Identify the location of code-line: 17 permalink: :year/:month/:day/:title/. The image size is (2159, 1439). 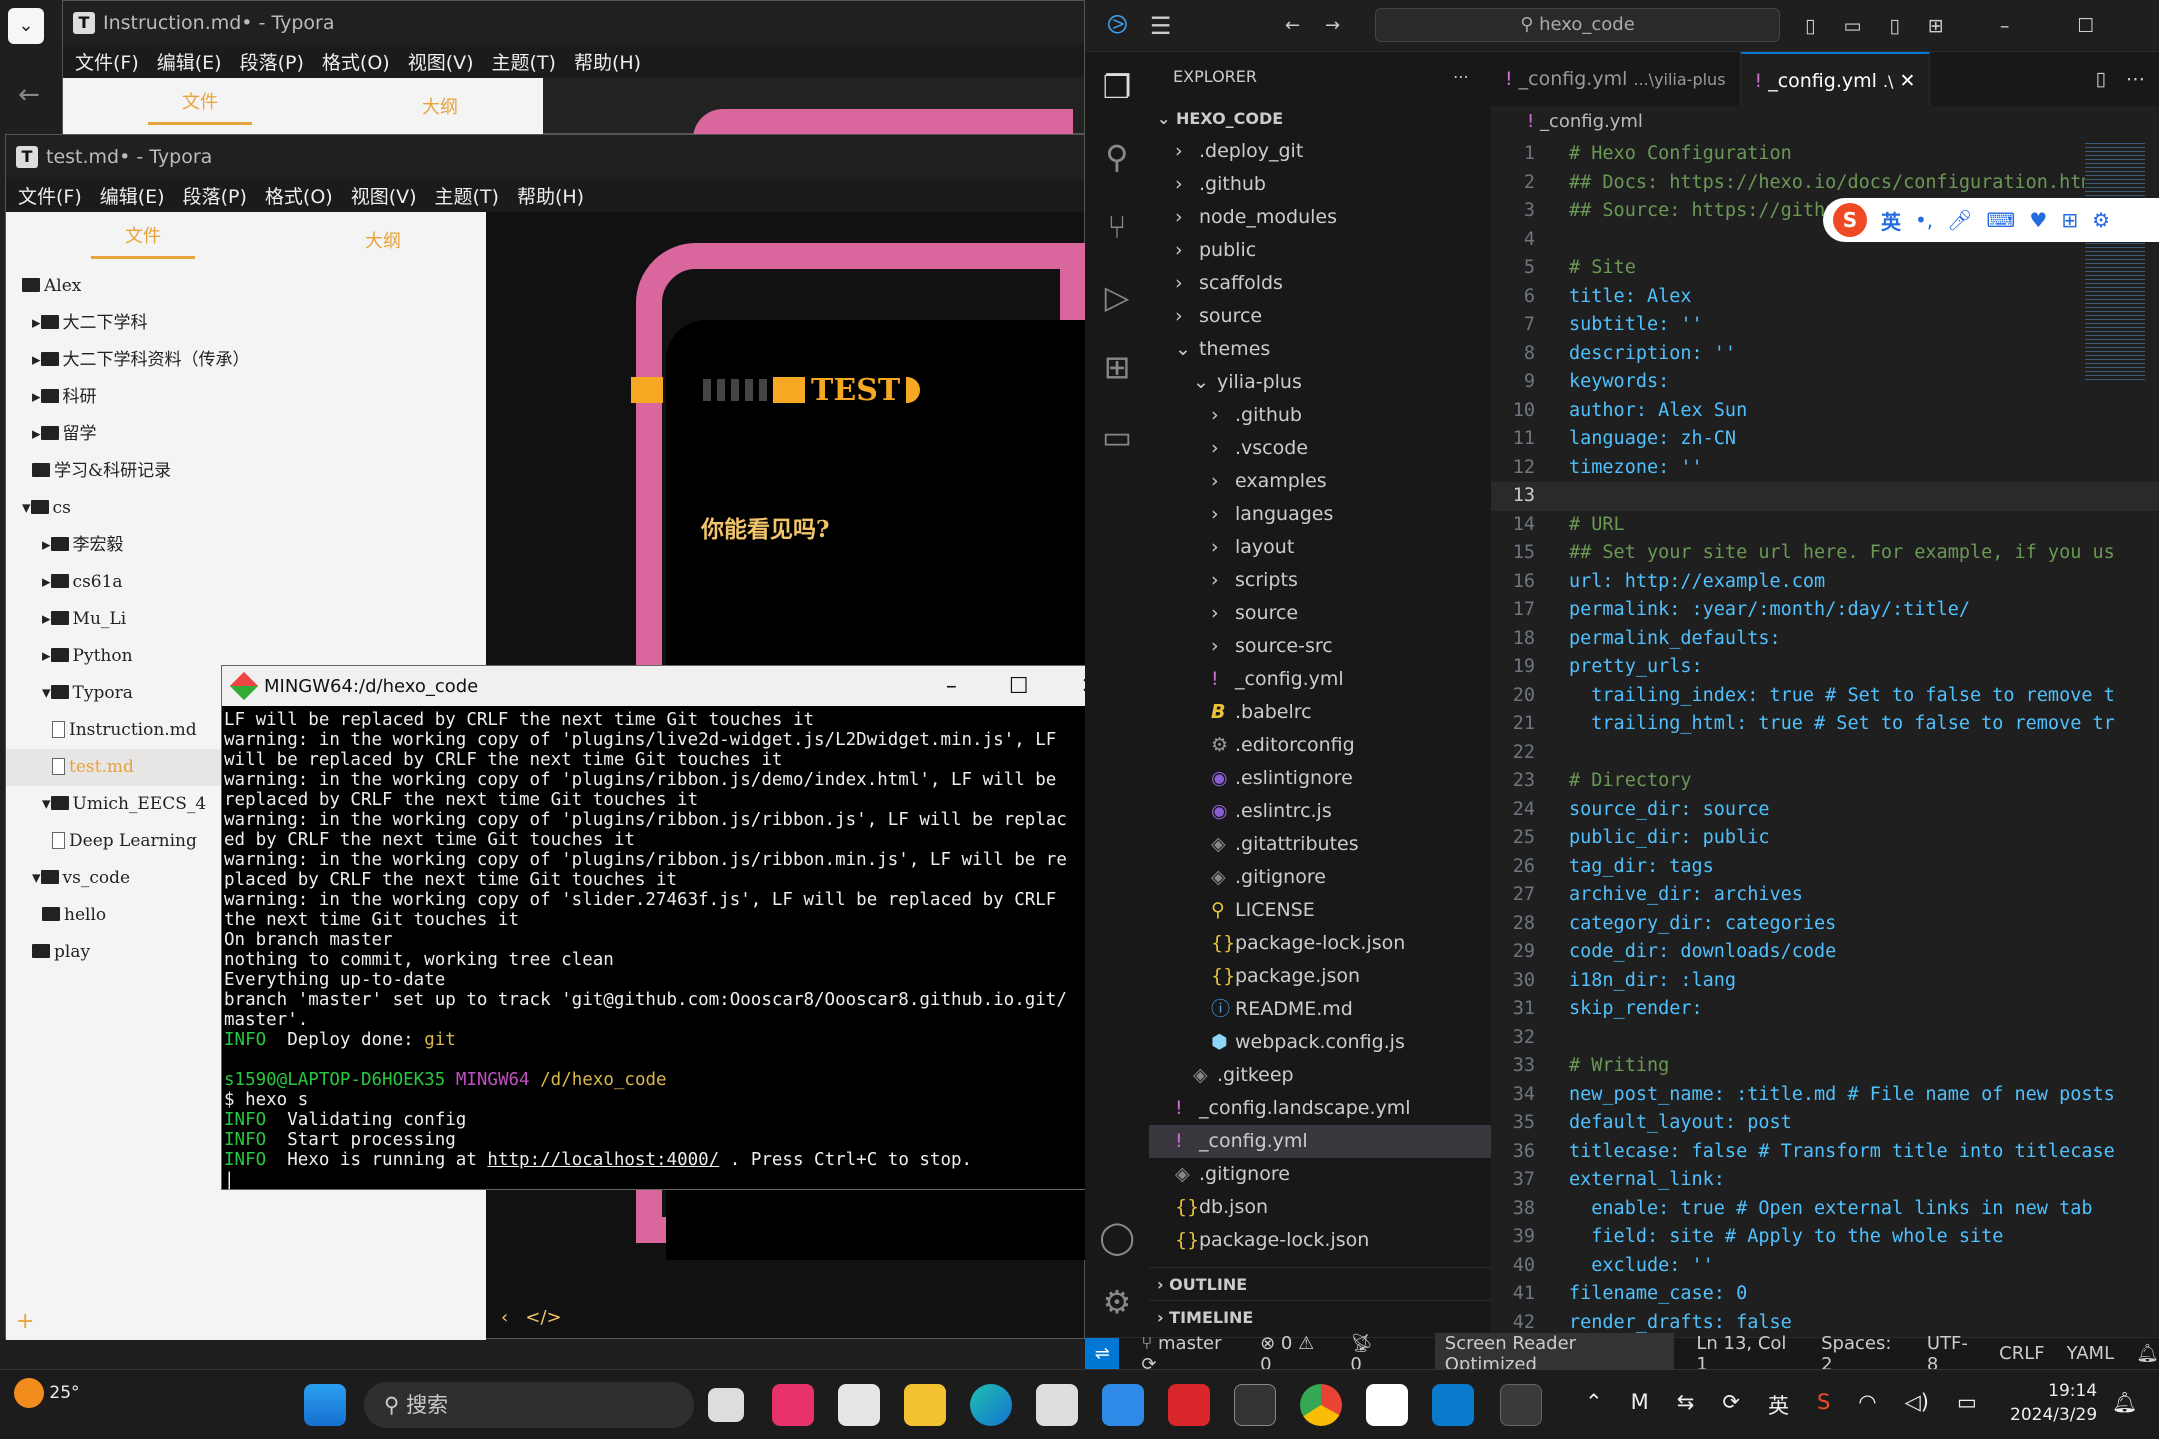
(1825, 610).